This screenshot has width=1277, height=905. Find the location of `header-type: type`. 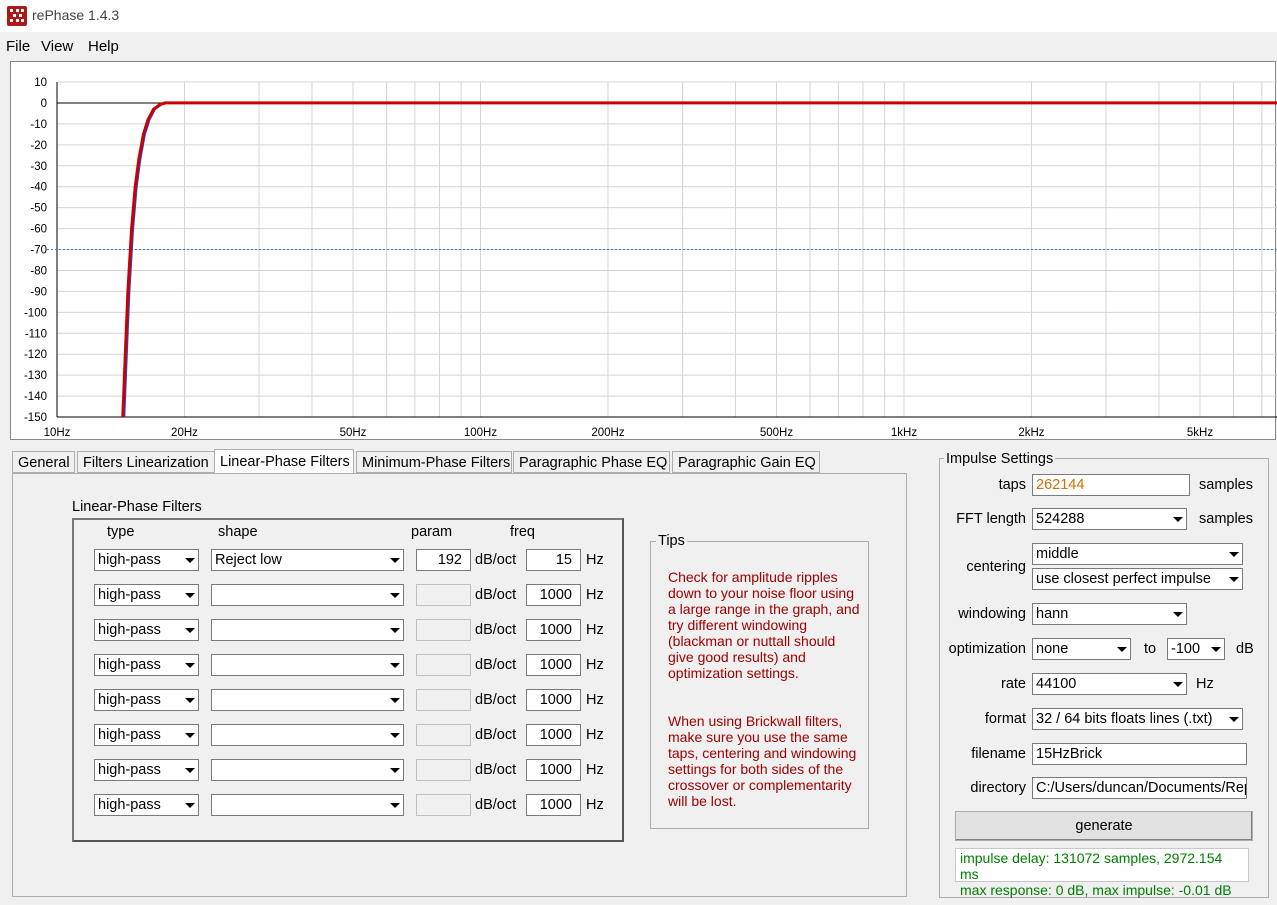

header-type: type is located at coordinates (121, 532).